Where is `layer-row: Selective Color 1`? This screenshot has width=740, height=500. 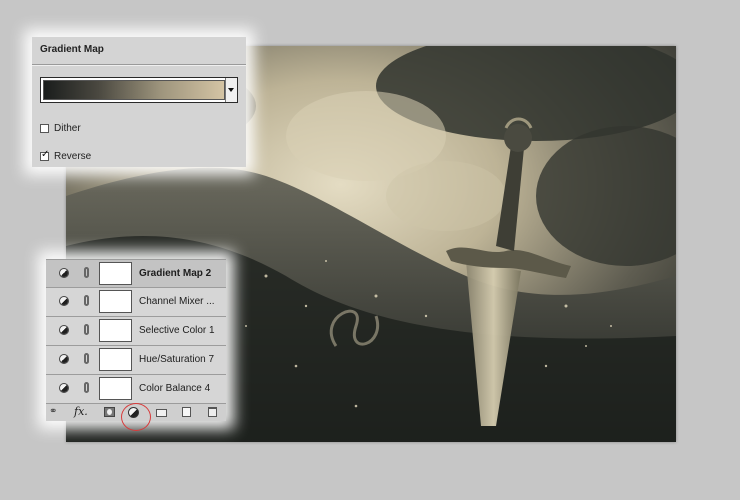 layer-row: Selective Color 1 is located at coordinates (136, 330).